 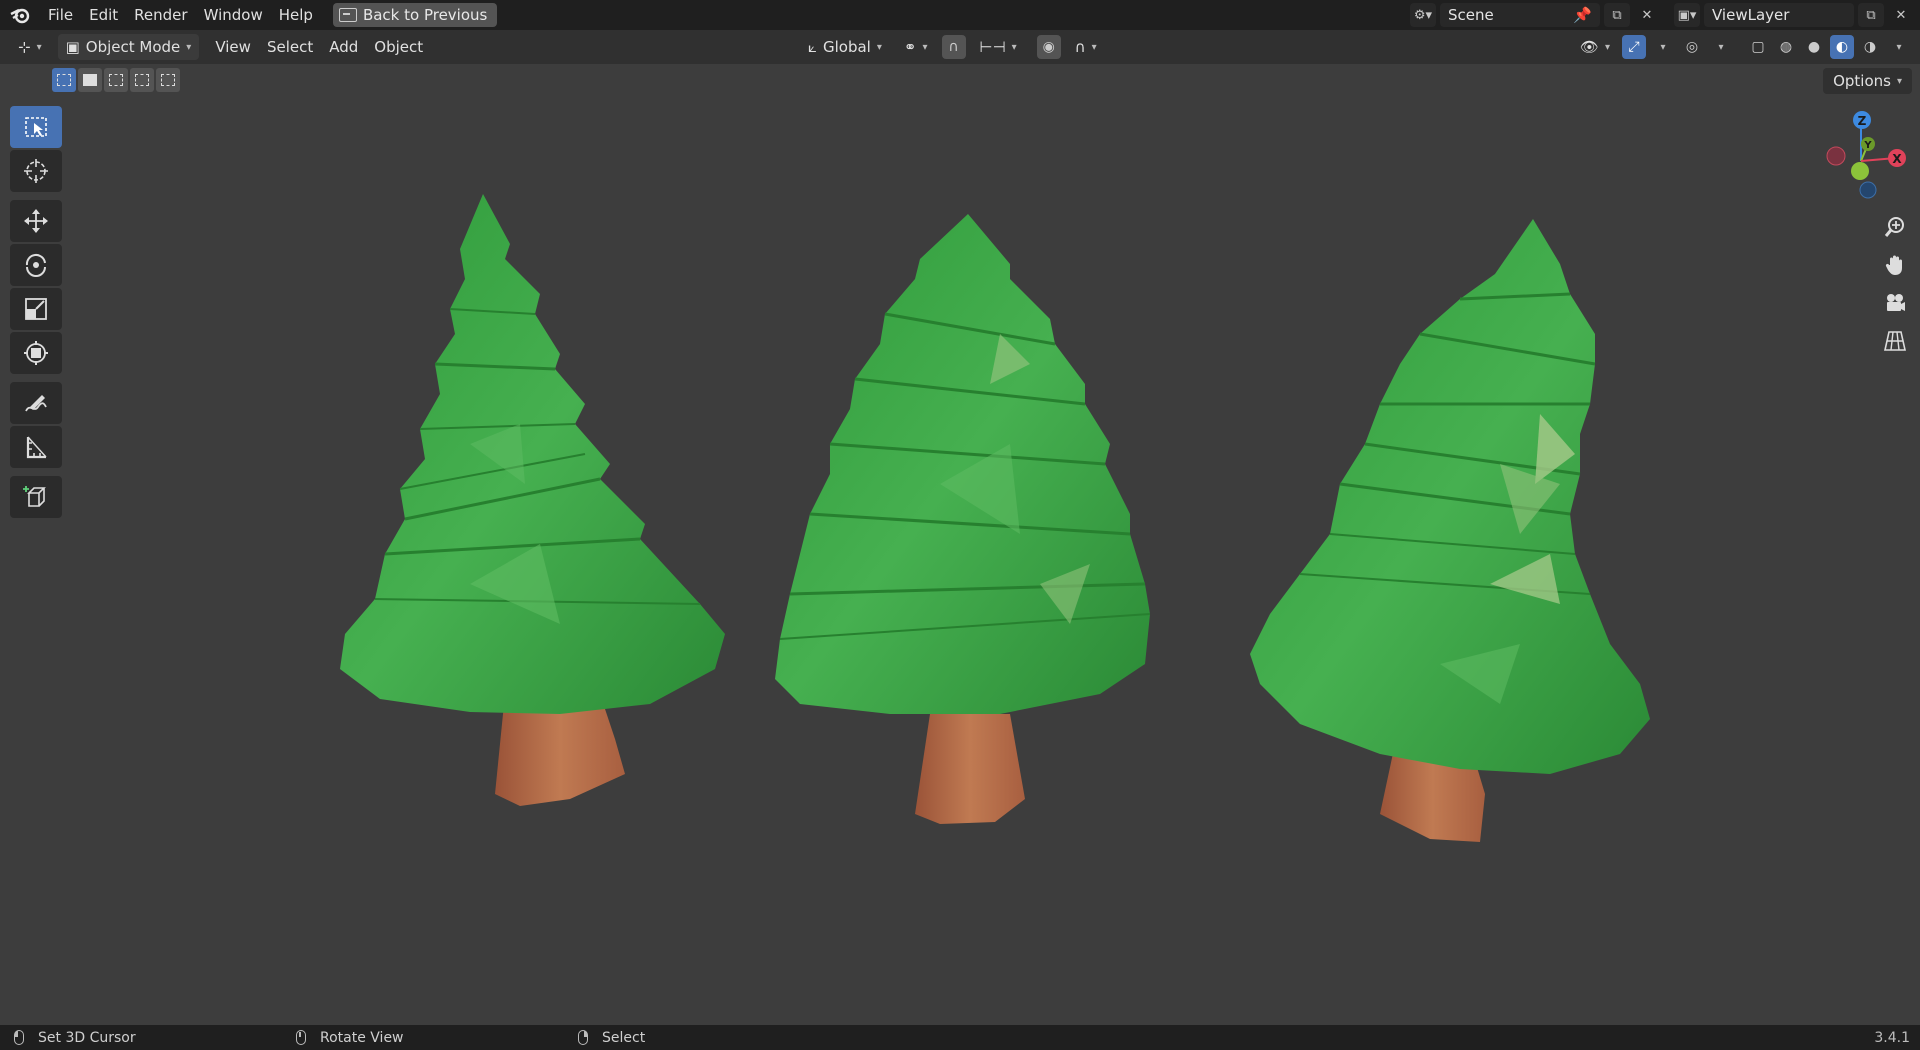 I want to click on proportional-edit-icon: ◉, so click(x=1048, y=47).